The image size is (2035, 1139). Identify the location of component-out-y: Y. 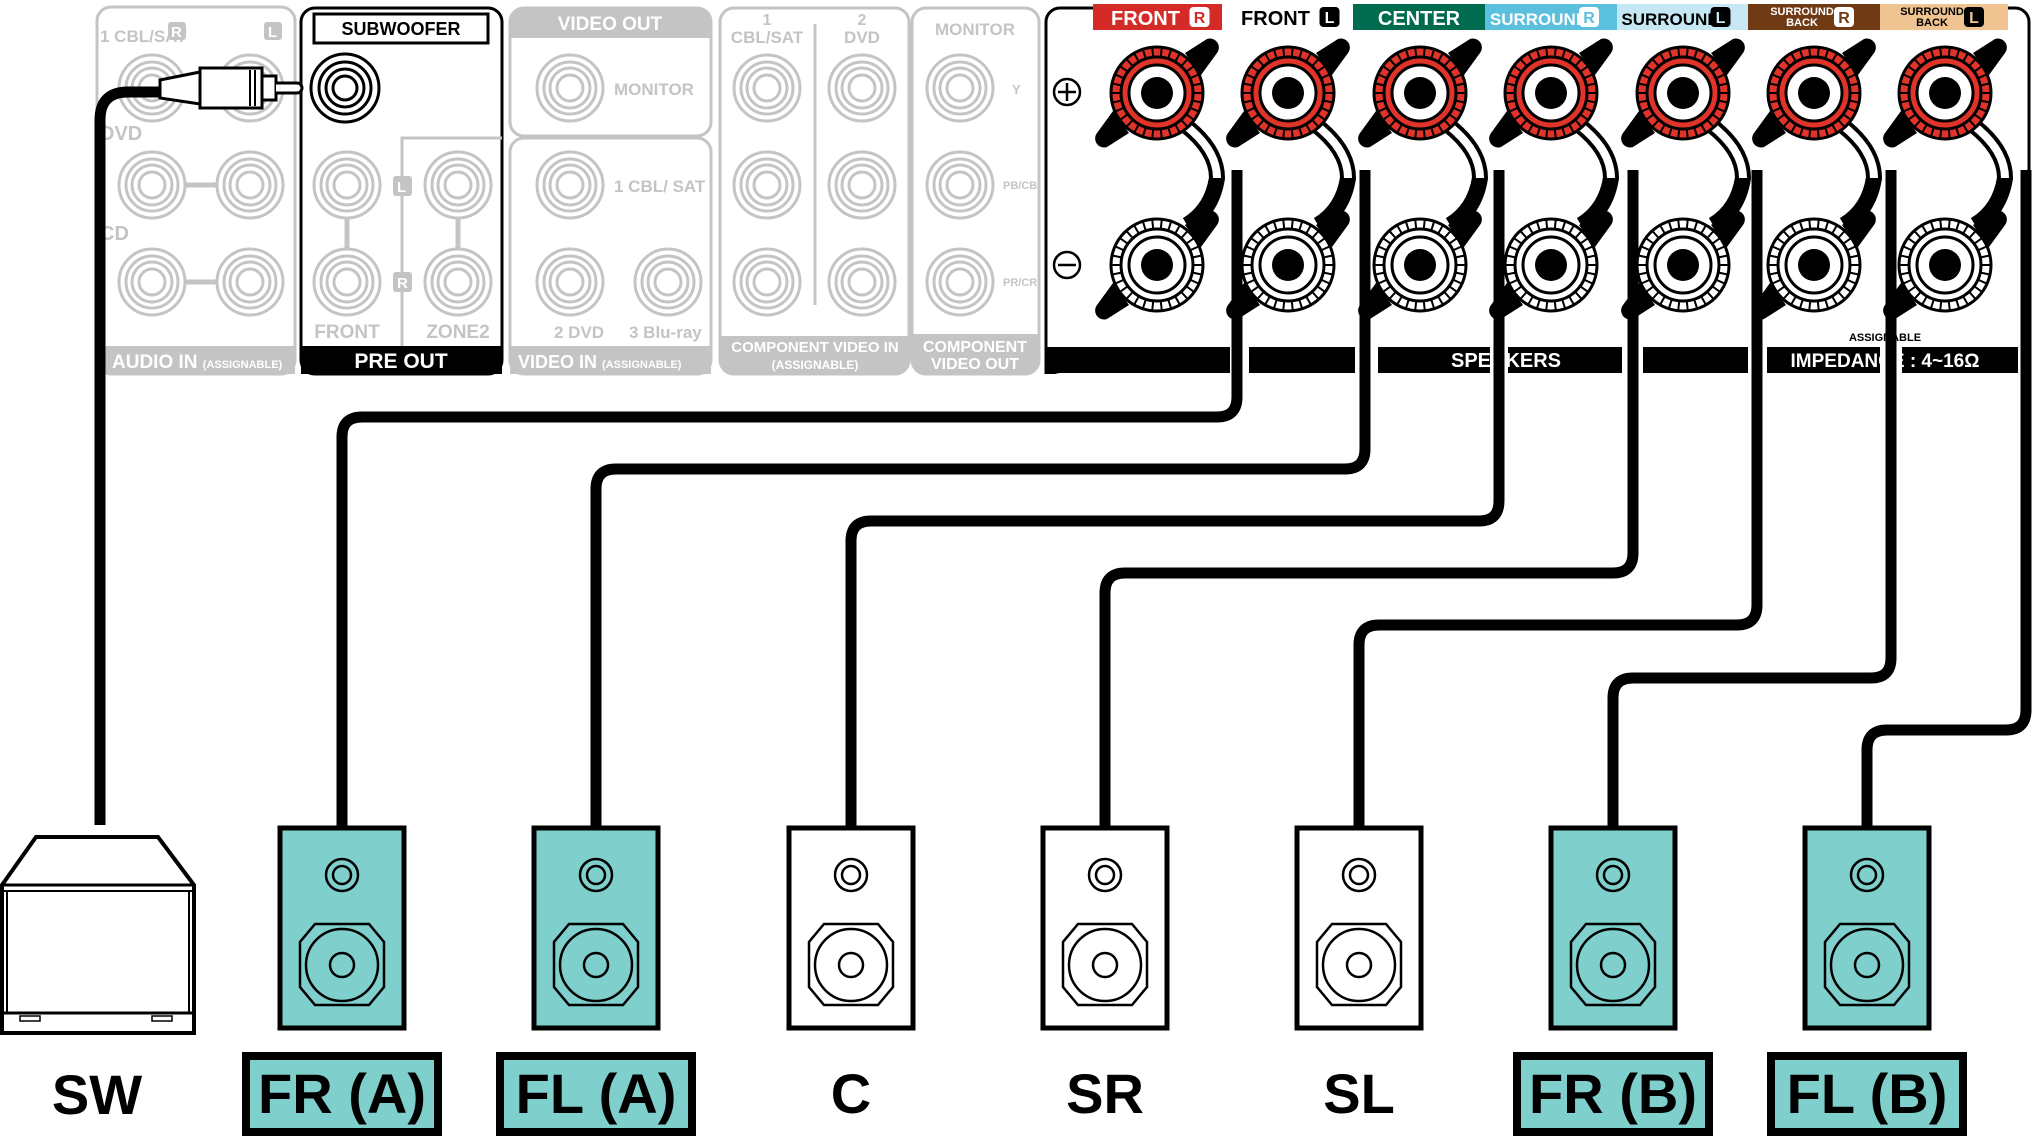
(1016, 89).